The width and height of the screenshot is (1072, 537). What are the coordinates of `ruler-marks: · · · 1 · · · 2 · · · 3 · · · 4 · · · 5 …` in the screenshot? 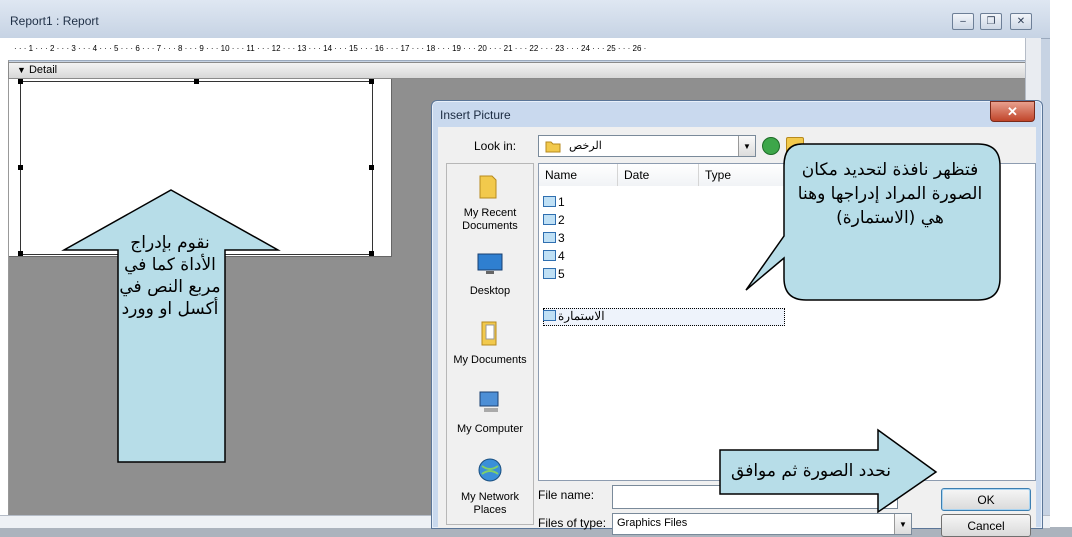 It's located at (330, 48).